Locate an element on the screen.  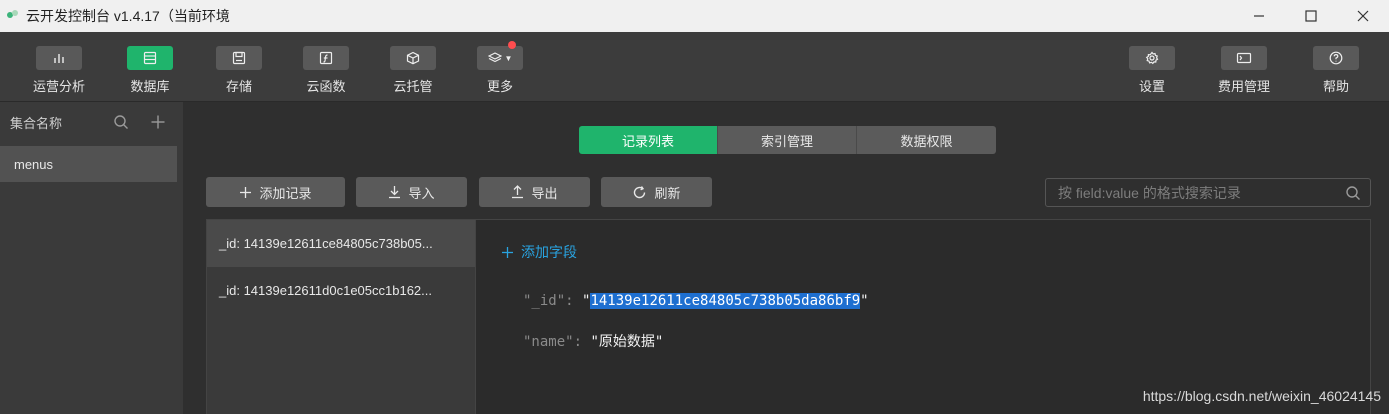
tool-label: 云托管 is located at coordinates (413, 86).